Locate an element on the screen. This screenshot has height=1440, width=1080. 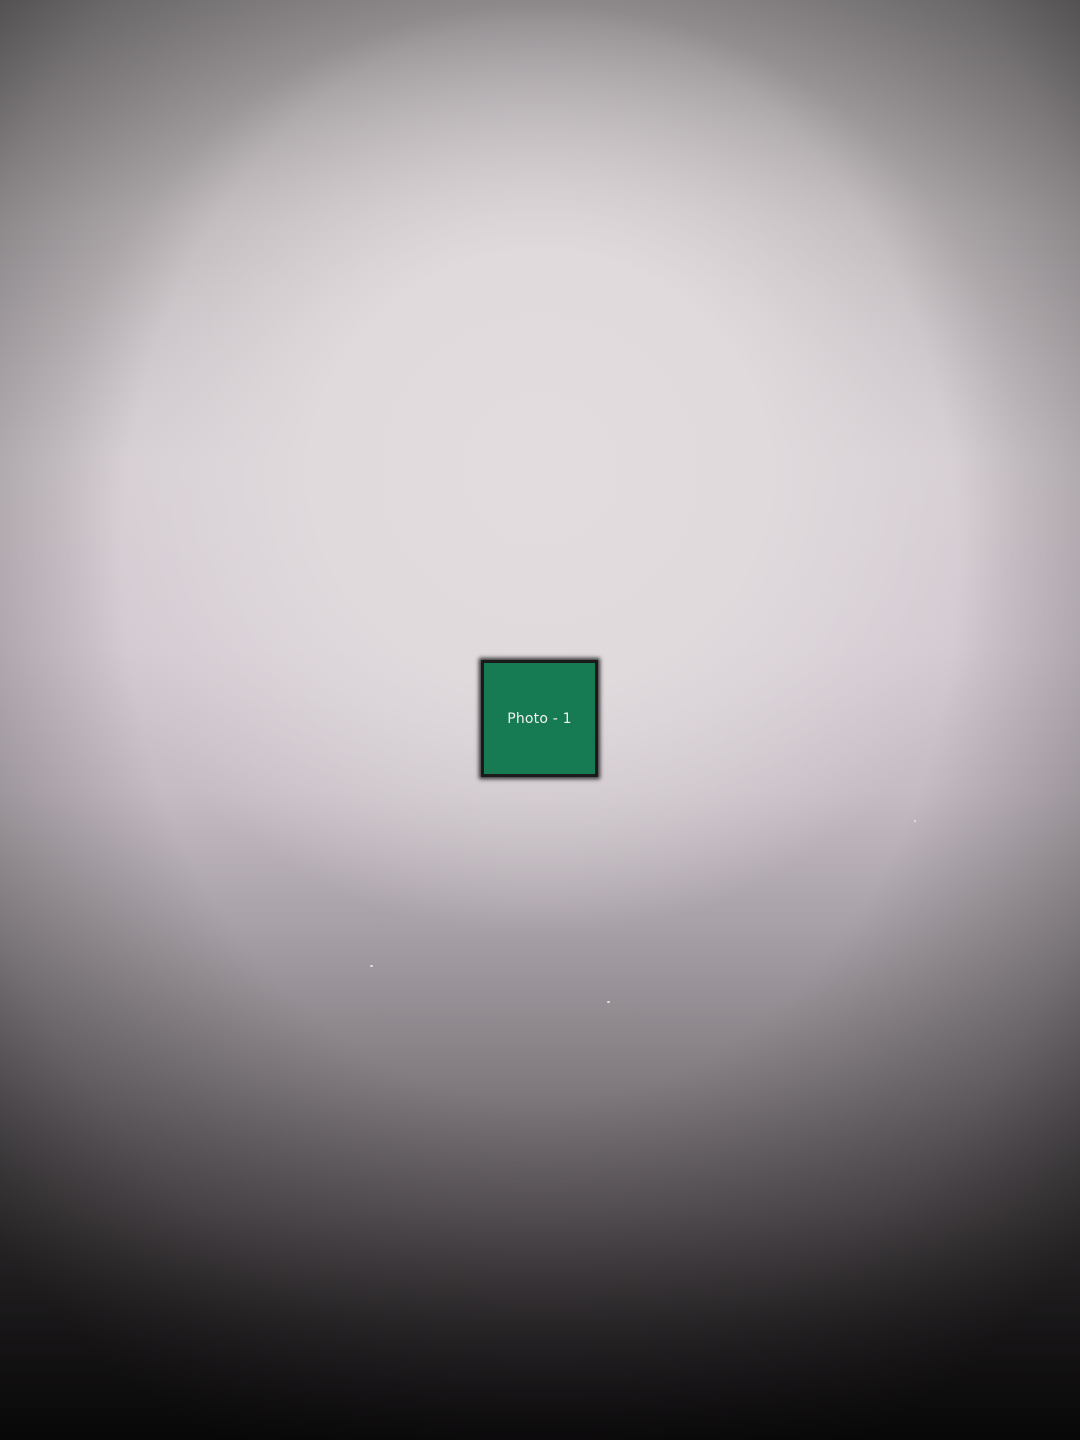
photo-tile: Photo - 1 is located at coordinates (539, 718).